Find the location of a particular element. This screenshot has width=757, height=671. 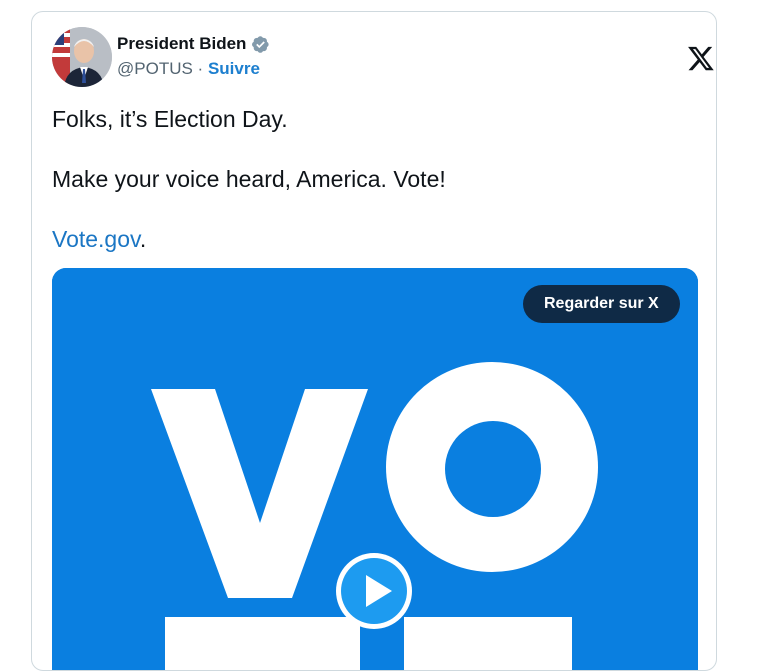

name-row: President Biden is located at coordinates (193, 44).